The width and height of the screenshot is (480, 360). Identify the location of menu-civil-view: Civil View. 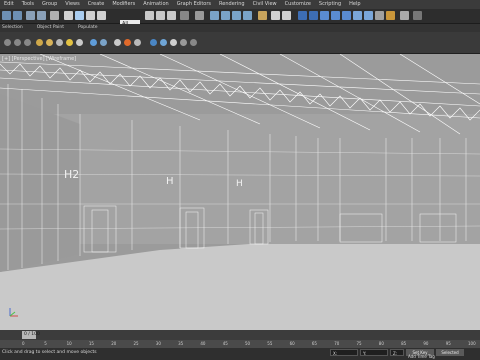
(265, 4).